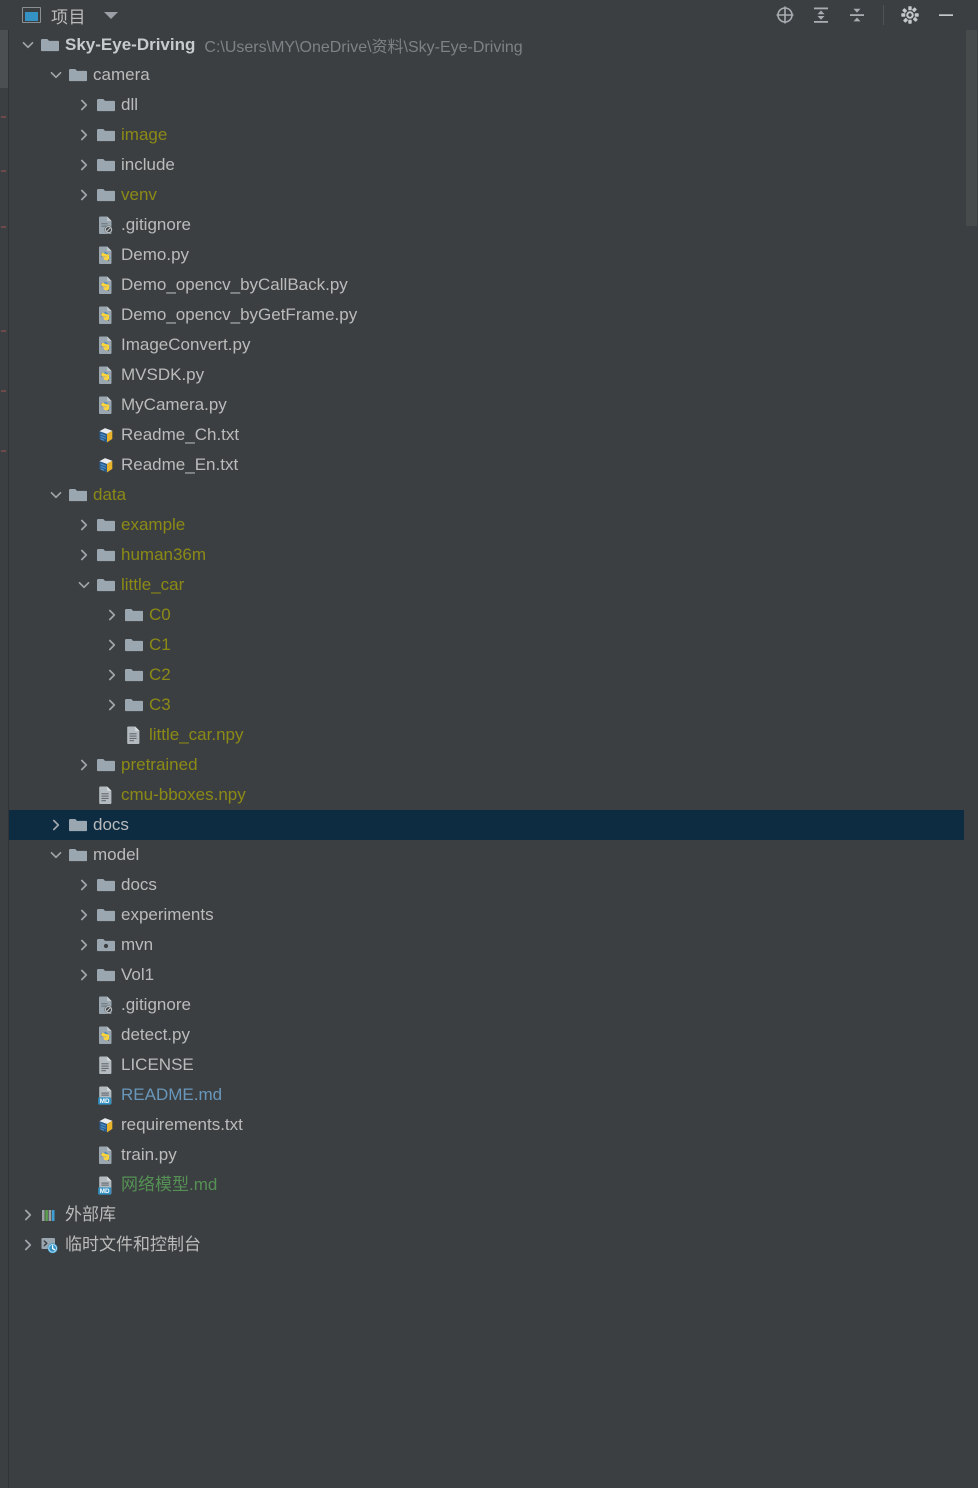 This screenshot has height=1488, width=978. Describe the element at coordinates (910, 15) in the screenshot. I see `settings-gear-icon` at that location.